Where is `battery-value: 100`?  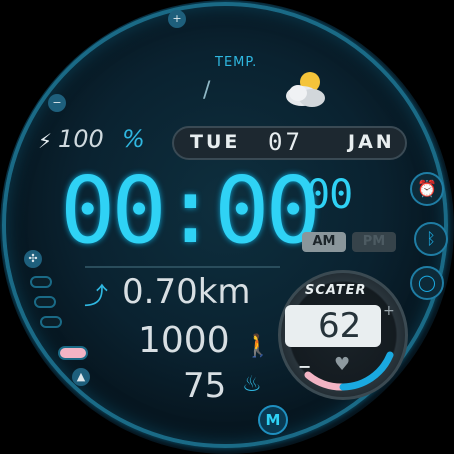 battery-value: 100 is located at coordinates (81, 139).